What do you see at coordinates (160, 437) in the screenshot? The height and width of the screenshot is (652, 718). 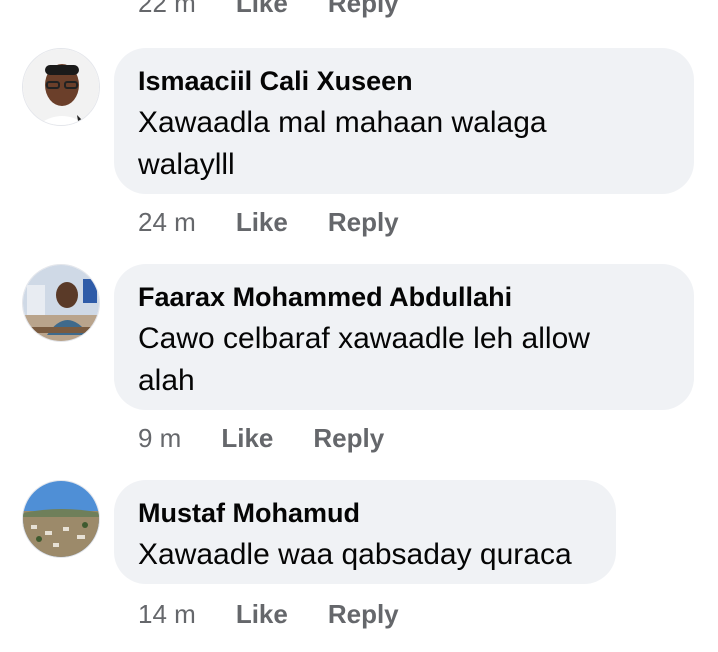 I see `comment-time: 9 m` at bounding box center [160, 437].